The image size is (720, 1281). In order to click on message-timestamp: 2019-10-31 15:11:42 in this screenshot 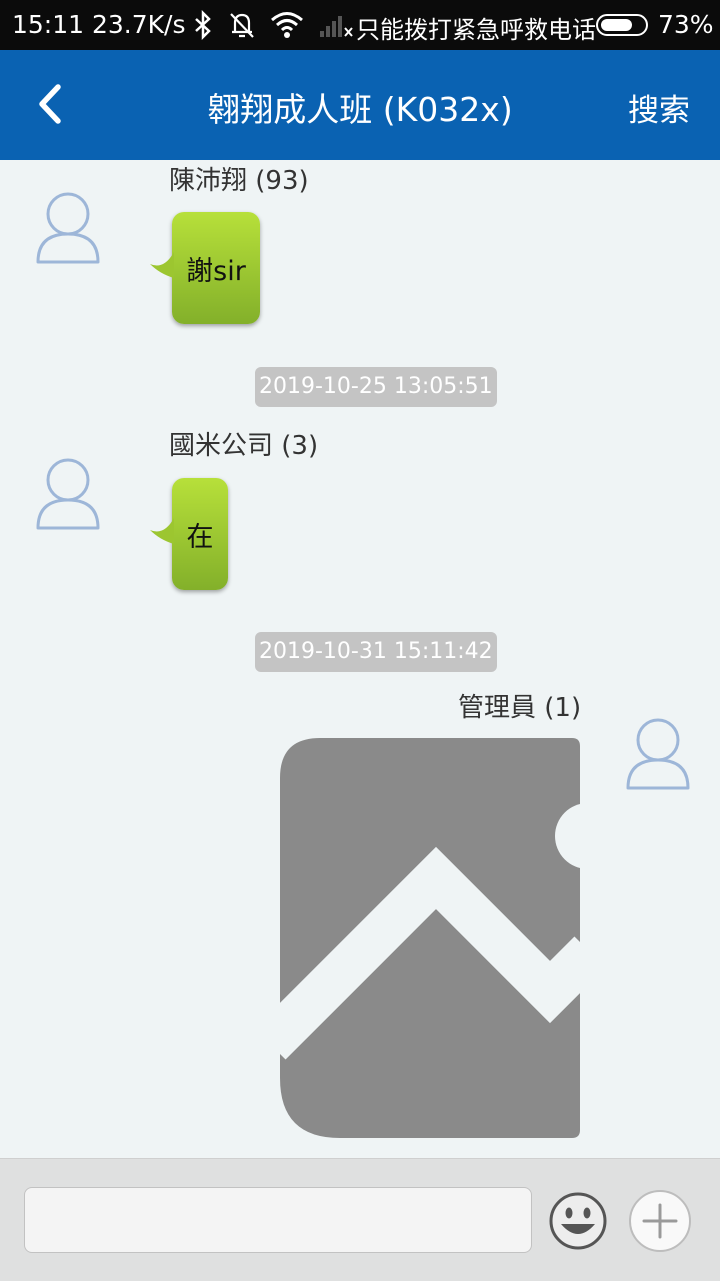, I will do `click(376, 652)`.